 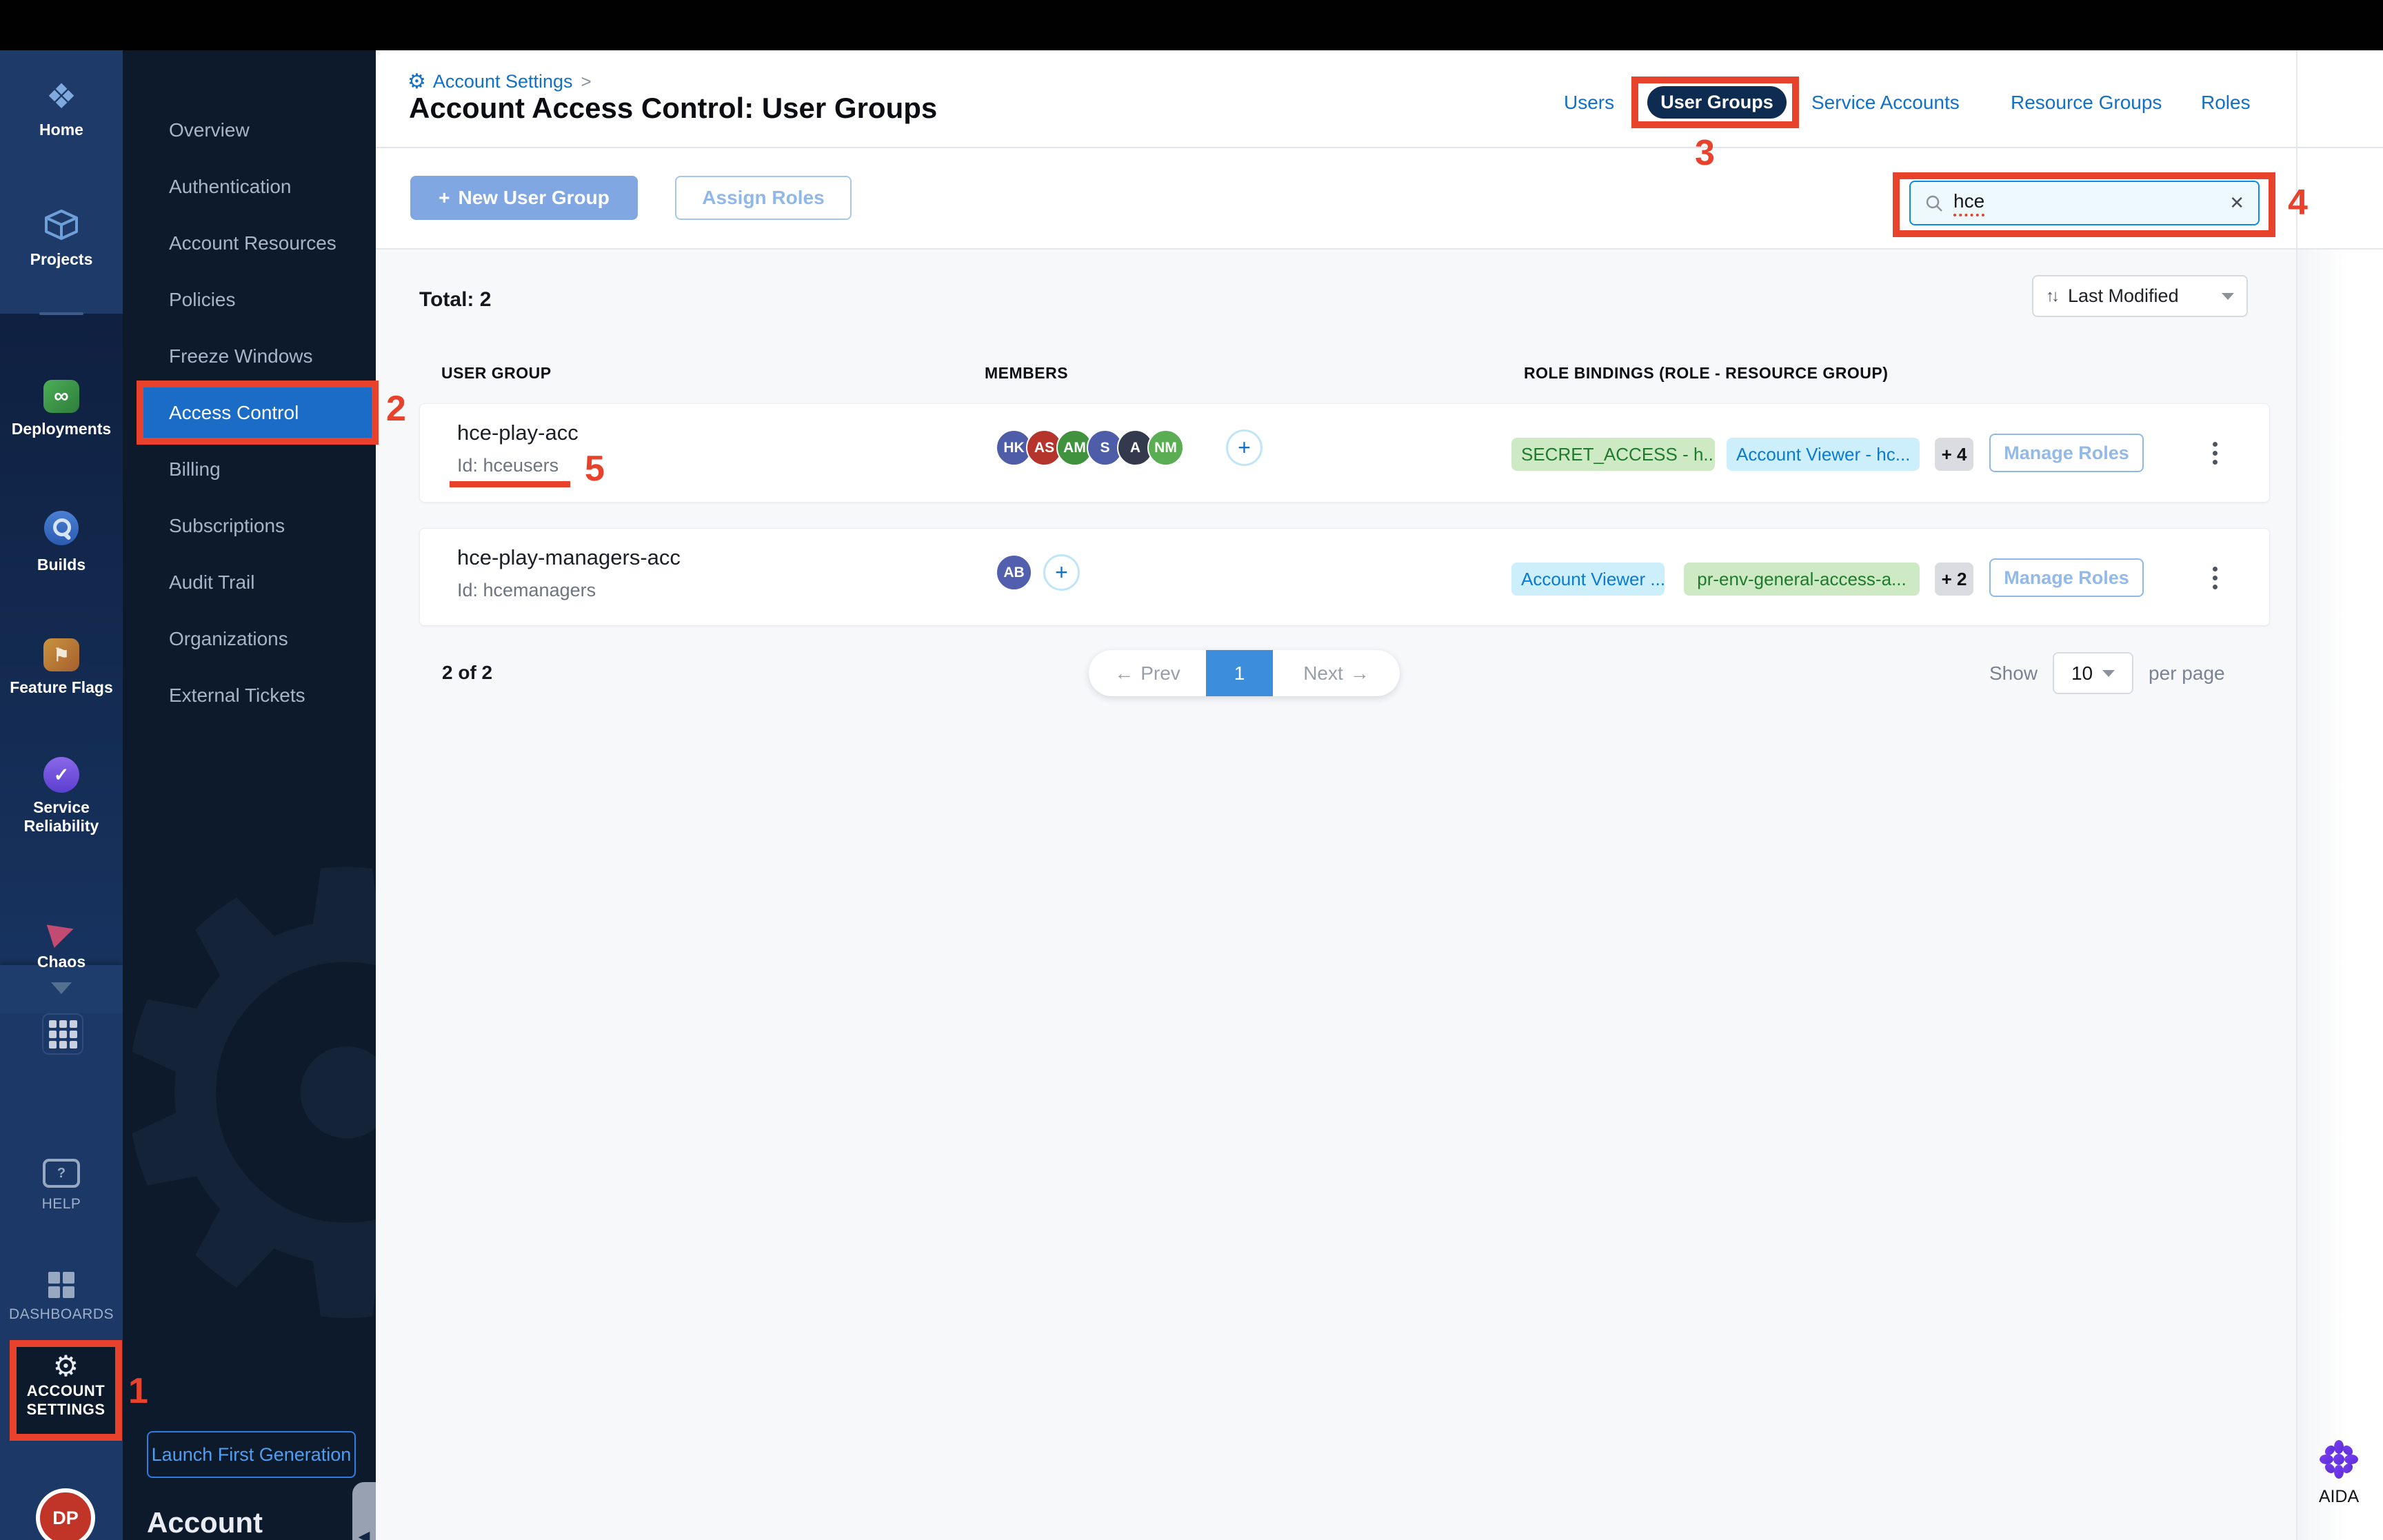 I want to click on service-reliability-icon: ✓, so click(x=61, y=775).